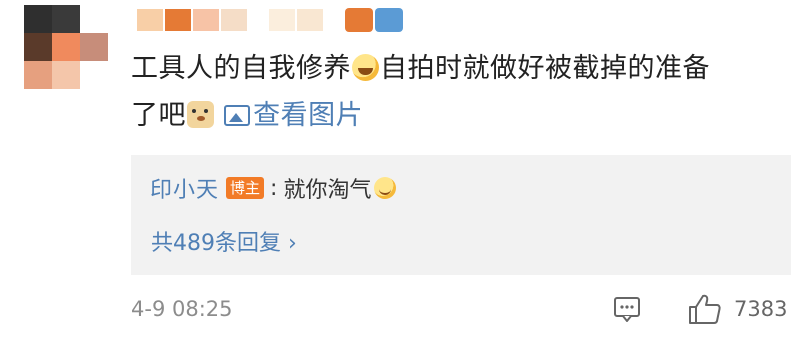 The image size is (800, 348). I want to click on thumbs-up-icon, so click(705, 309).